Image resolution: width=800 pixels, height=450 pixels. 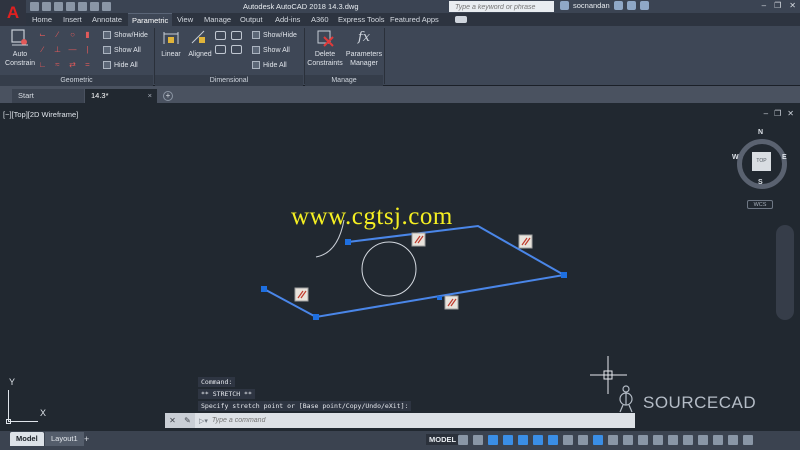 I want to click on dim-show-all-button: Show All, so click(x=271, y=50).